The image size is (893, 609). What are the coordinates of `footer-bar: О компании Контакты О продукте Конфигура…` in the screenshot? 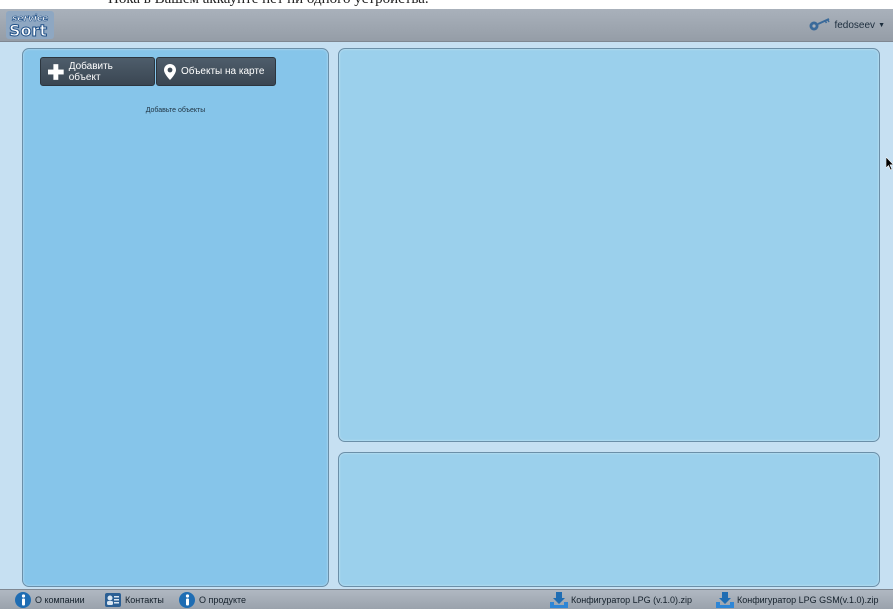 It's located at (446, 599).